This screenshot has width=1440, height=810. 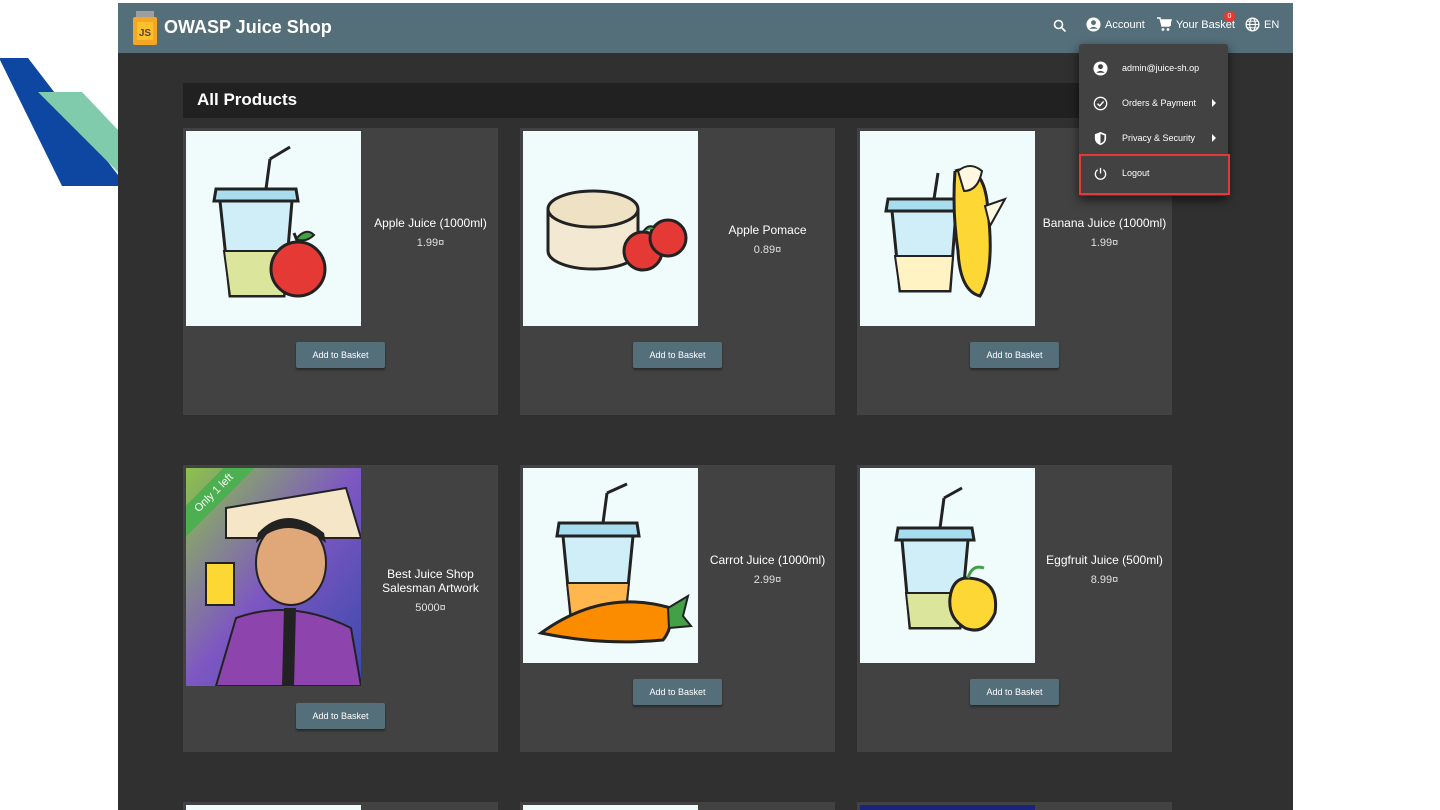 What do you see at coordinates (767, 560) in the screenshot?
I see `product-name: Carrot Juice (1000ml)` at bounding box center [767, 560].